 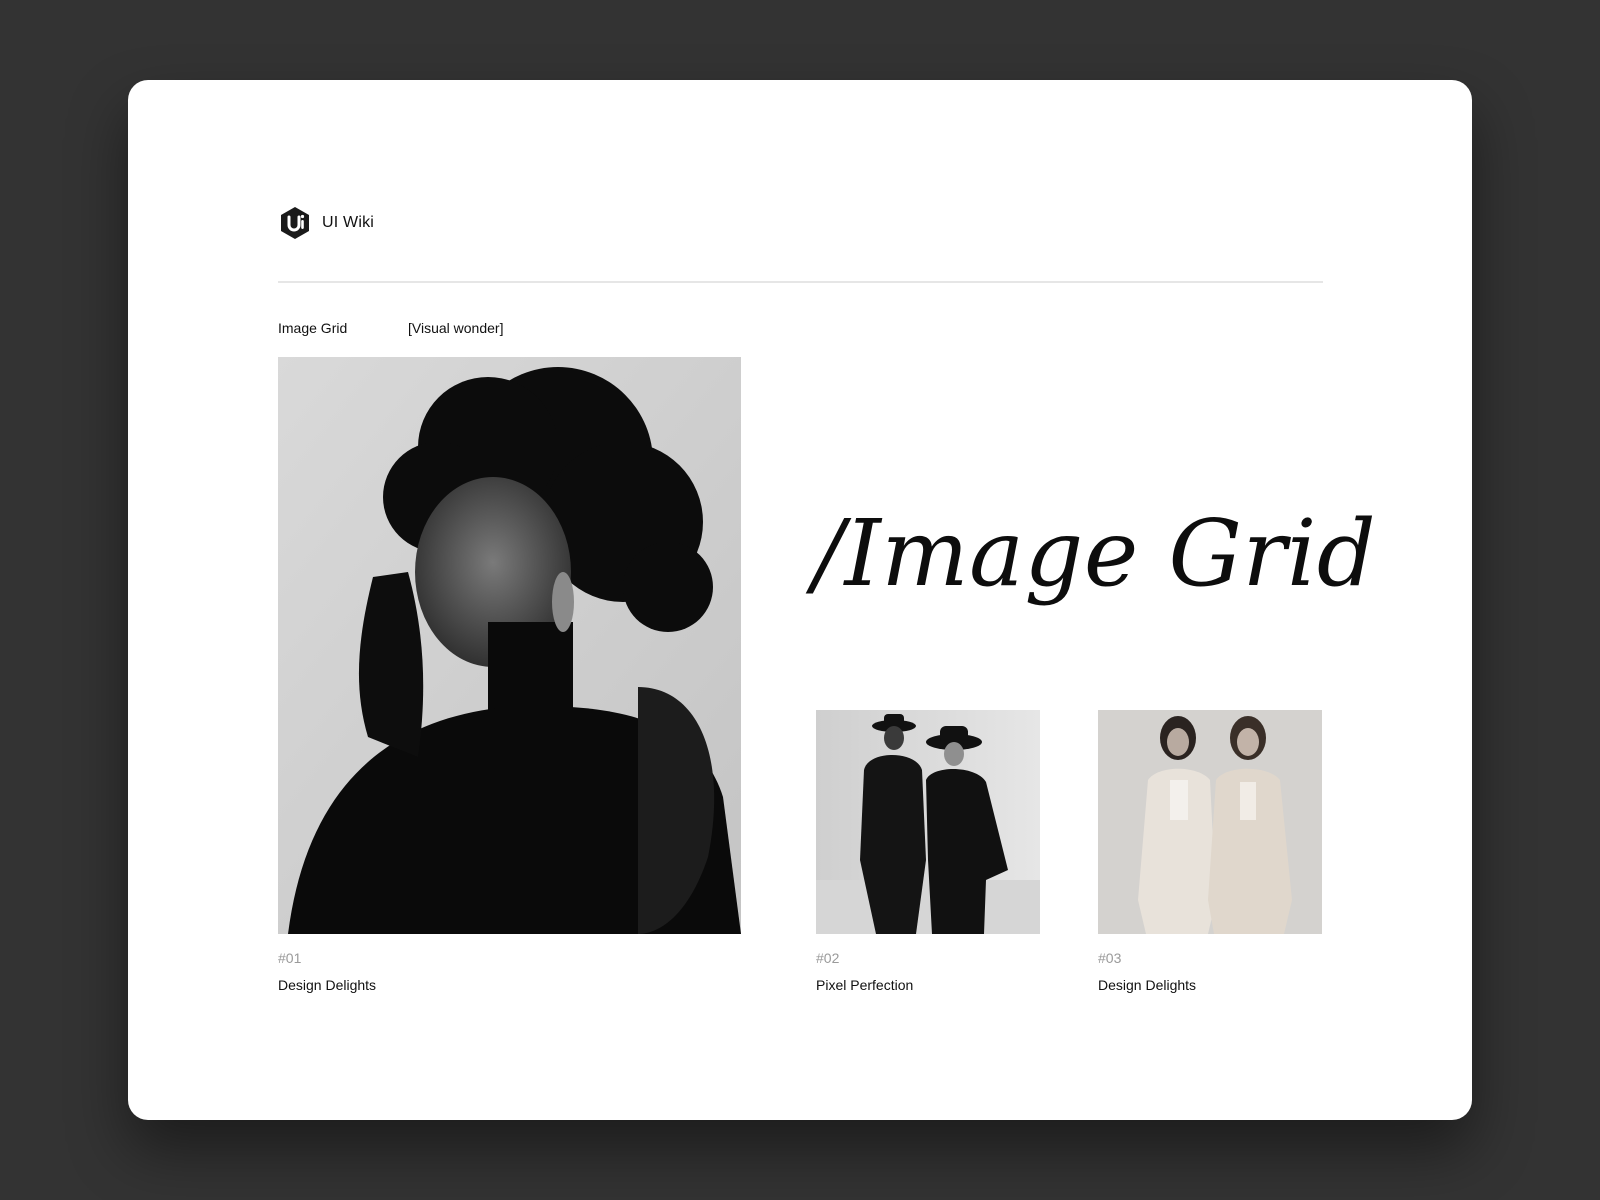 What do you see at coordinates (295, 223) in the screenshot?
I see `ui-hexagon-logo-icon` at bounding box center [295, 223].